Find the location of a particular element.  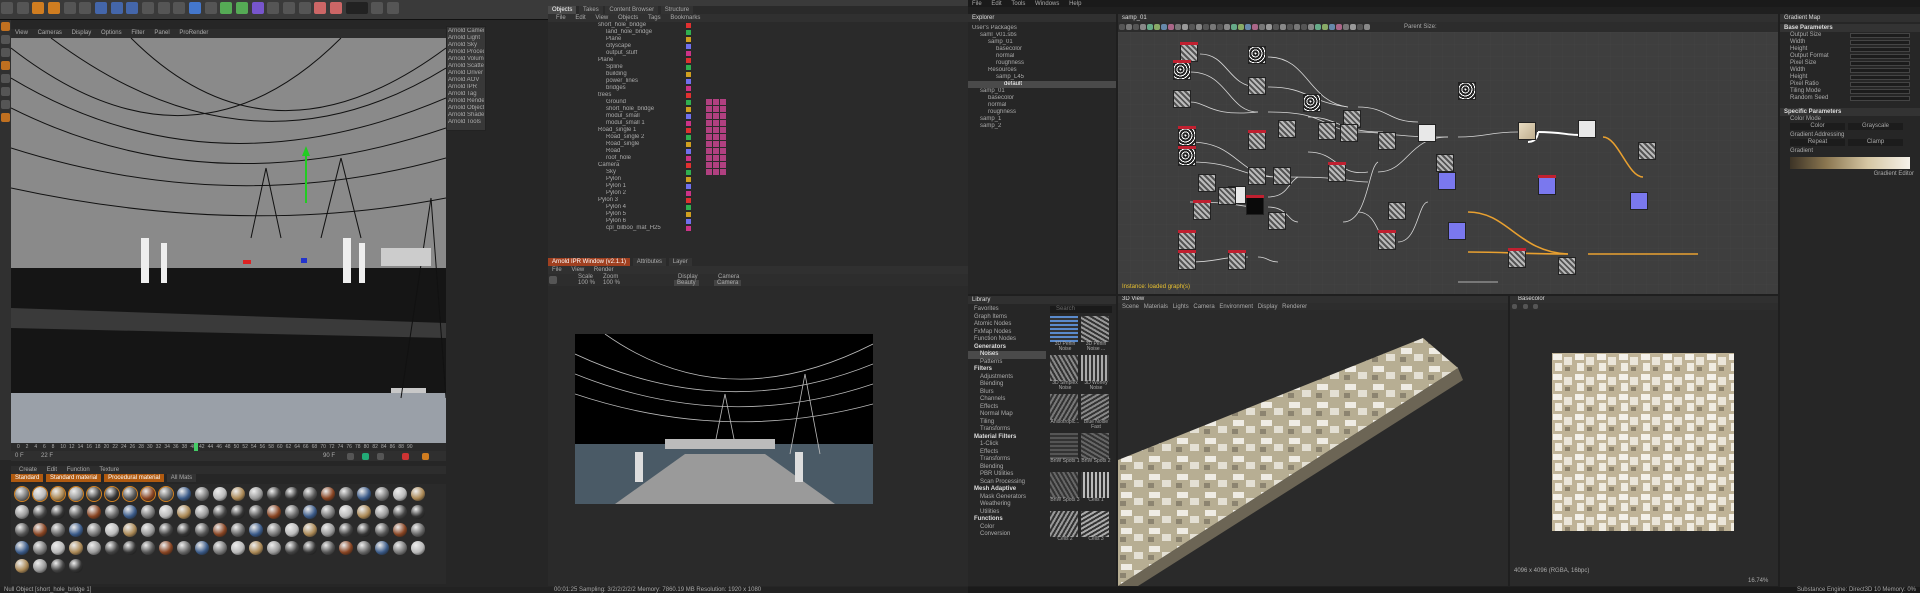

explorer-item: samp_01 is located at coordinates (1042, 42).